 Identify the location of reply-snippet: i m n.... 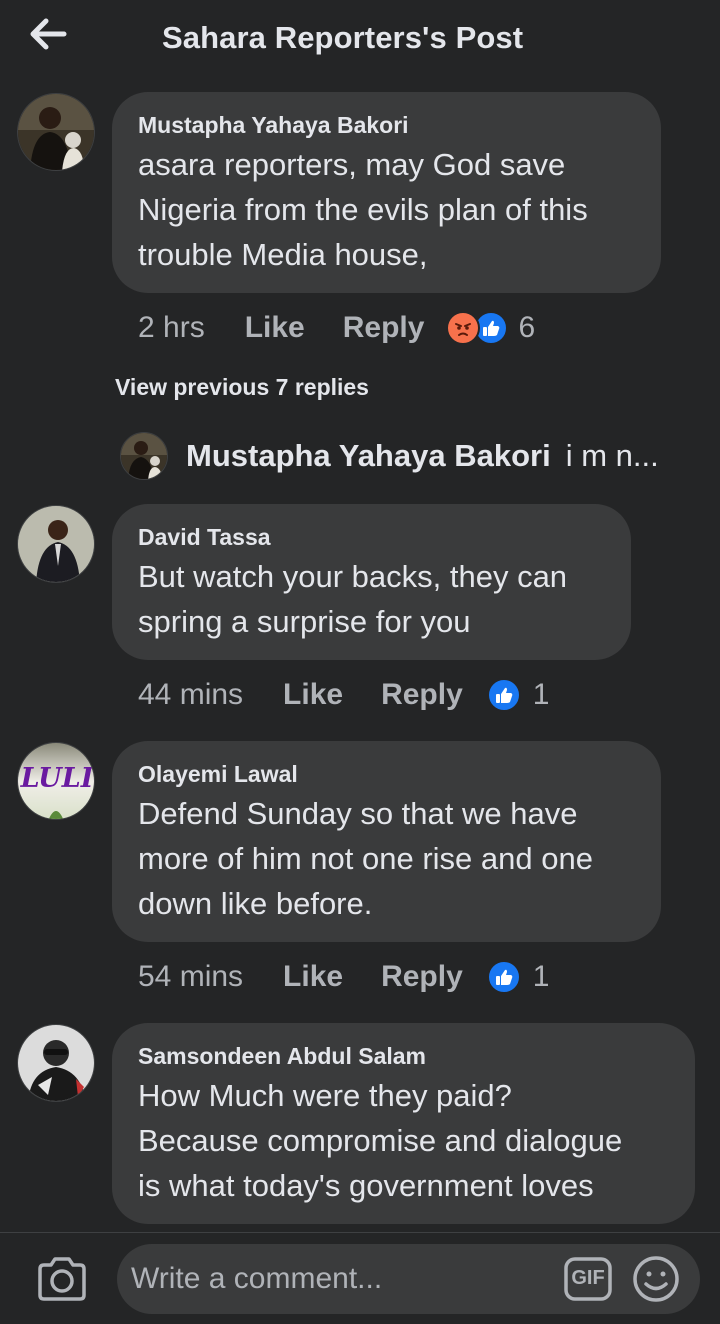
(612, 455).